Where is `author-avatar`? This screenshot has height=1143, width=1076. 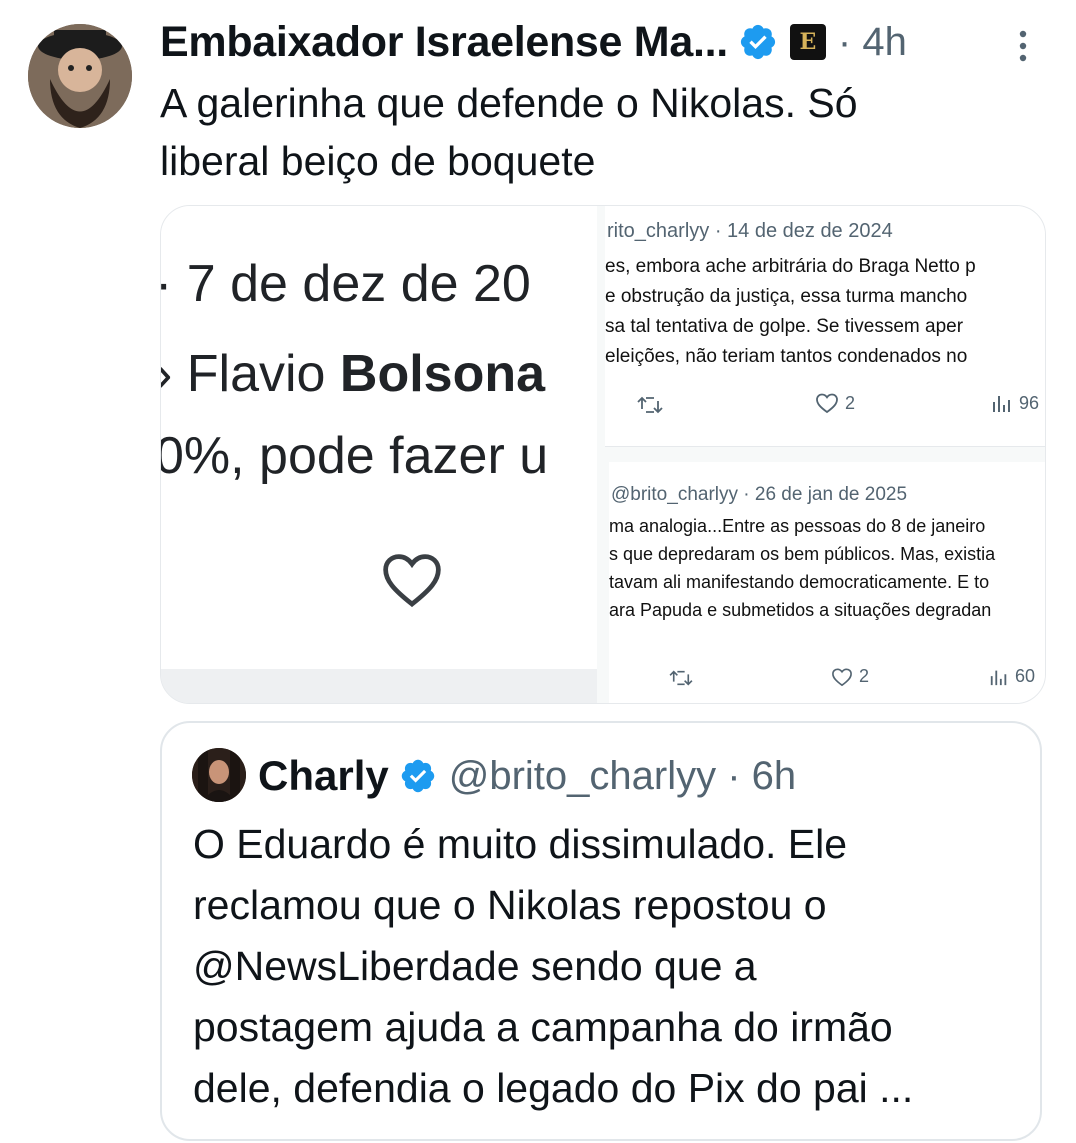
author-avatar is located at coordinates (80, 76).